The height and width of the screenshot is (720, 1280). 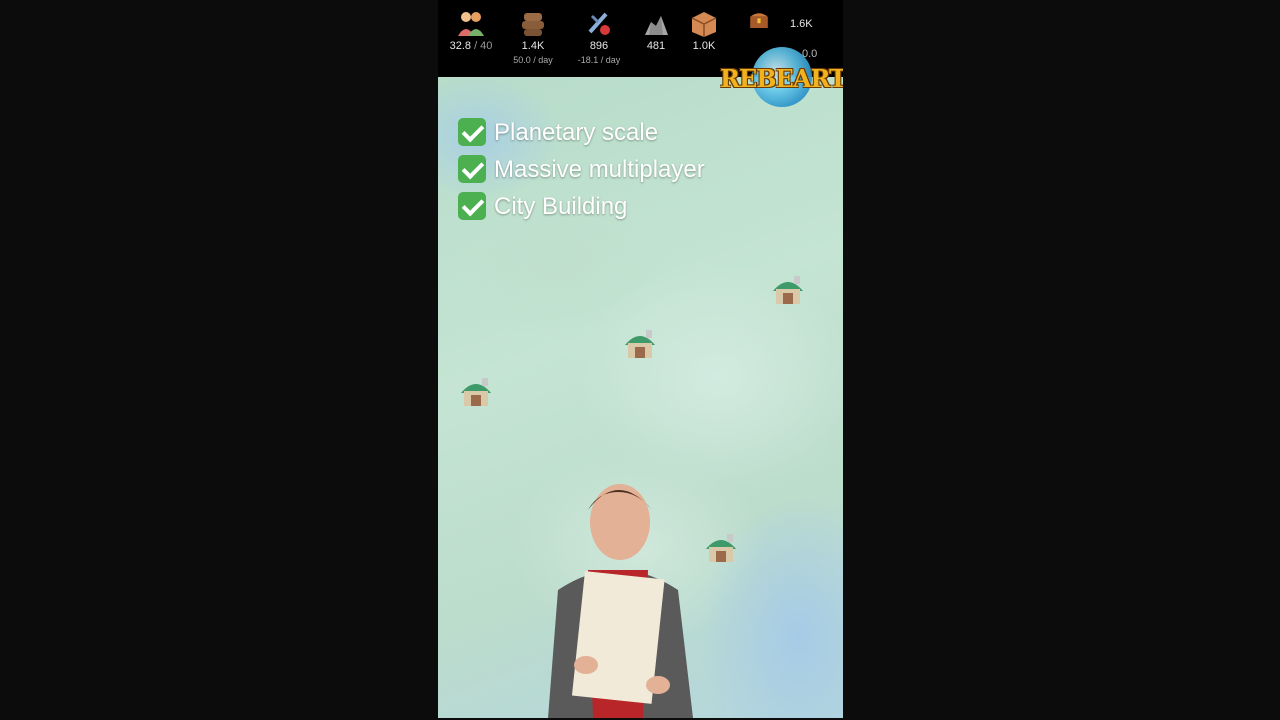 What do you see at coordinates (460, 46) in the screenshot?
I see `population-value: 32.8` at bounding box center [460, 46].